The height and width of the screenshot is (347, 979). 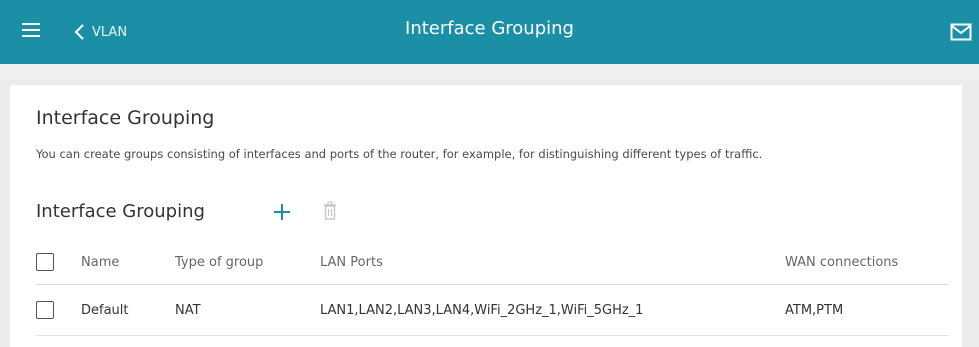 I want to click on sub-header-strip, so click(x=489, y=72).